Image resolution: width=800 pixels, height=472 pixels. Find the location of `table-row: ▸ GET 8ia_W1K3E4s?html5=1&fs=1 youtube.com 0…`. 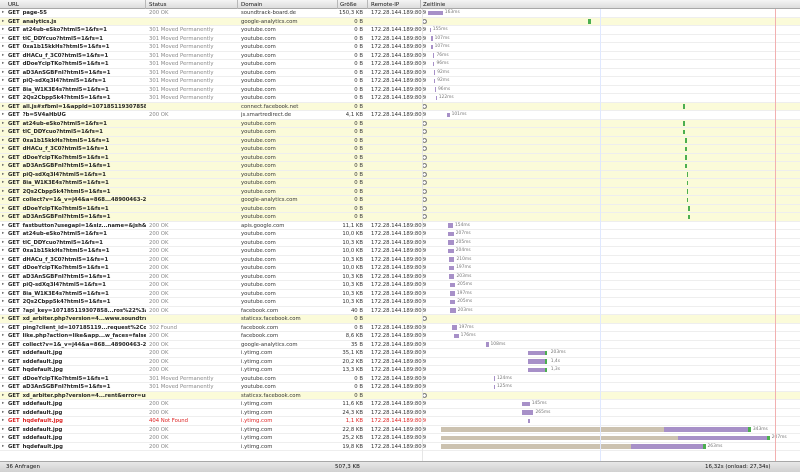

table-row: ▸ GET 8ia_W1K3E4s?html5=1&fs=1 youtube.com 0… is located at coordinates (400, 183).